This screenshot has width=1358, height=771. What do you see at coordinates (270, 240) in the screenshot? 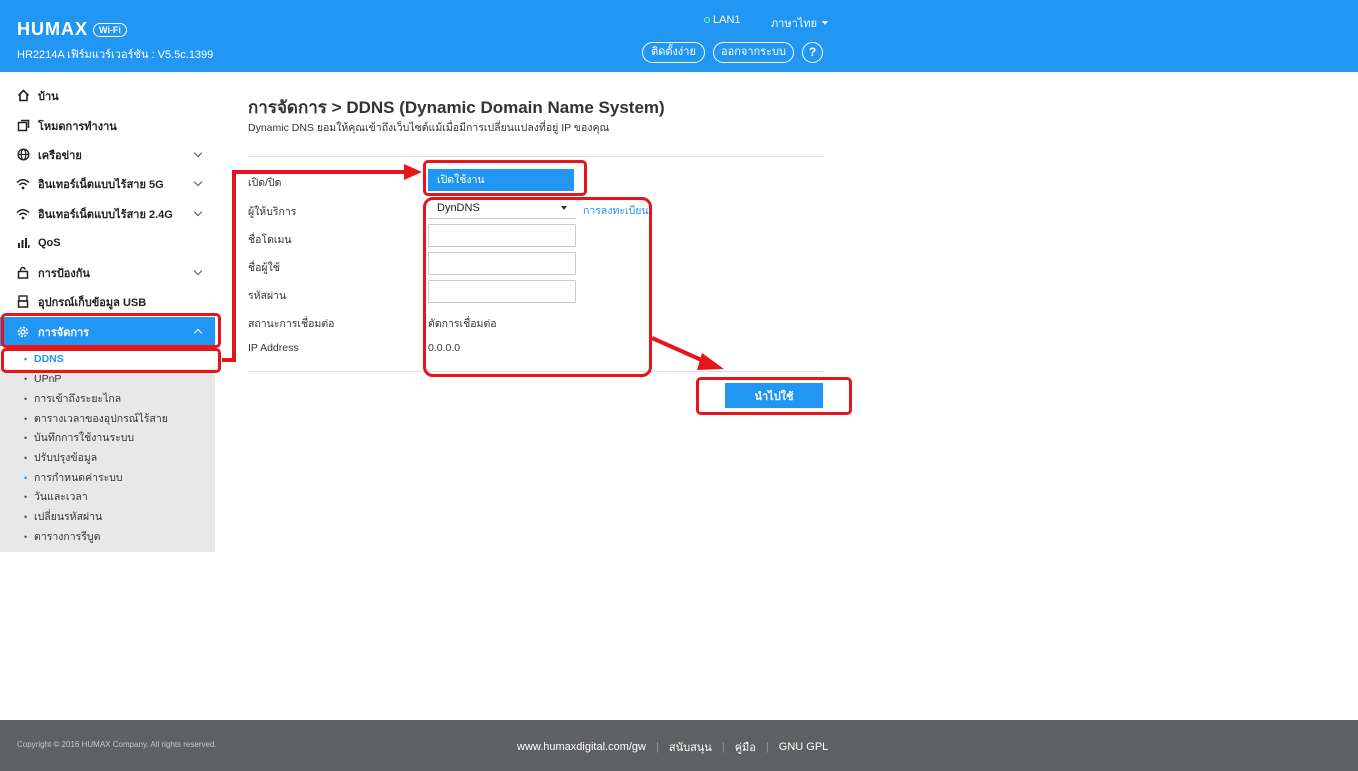
I see `domain-label: ชื่อโดเมน` at bounding box center [270, 240].